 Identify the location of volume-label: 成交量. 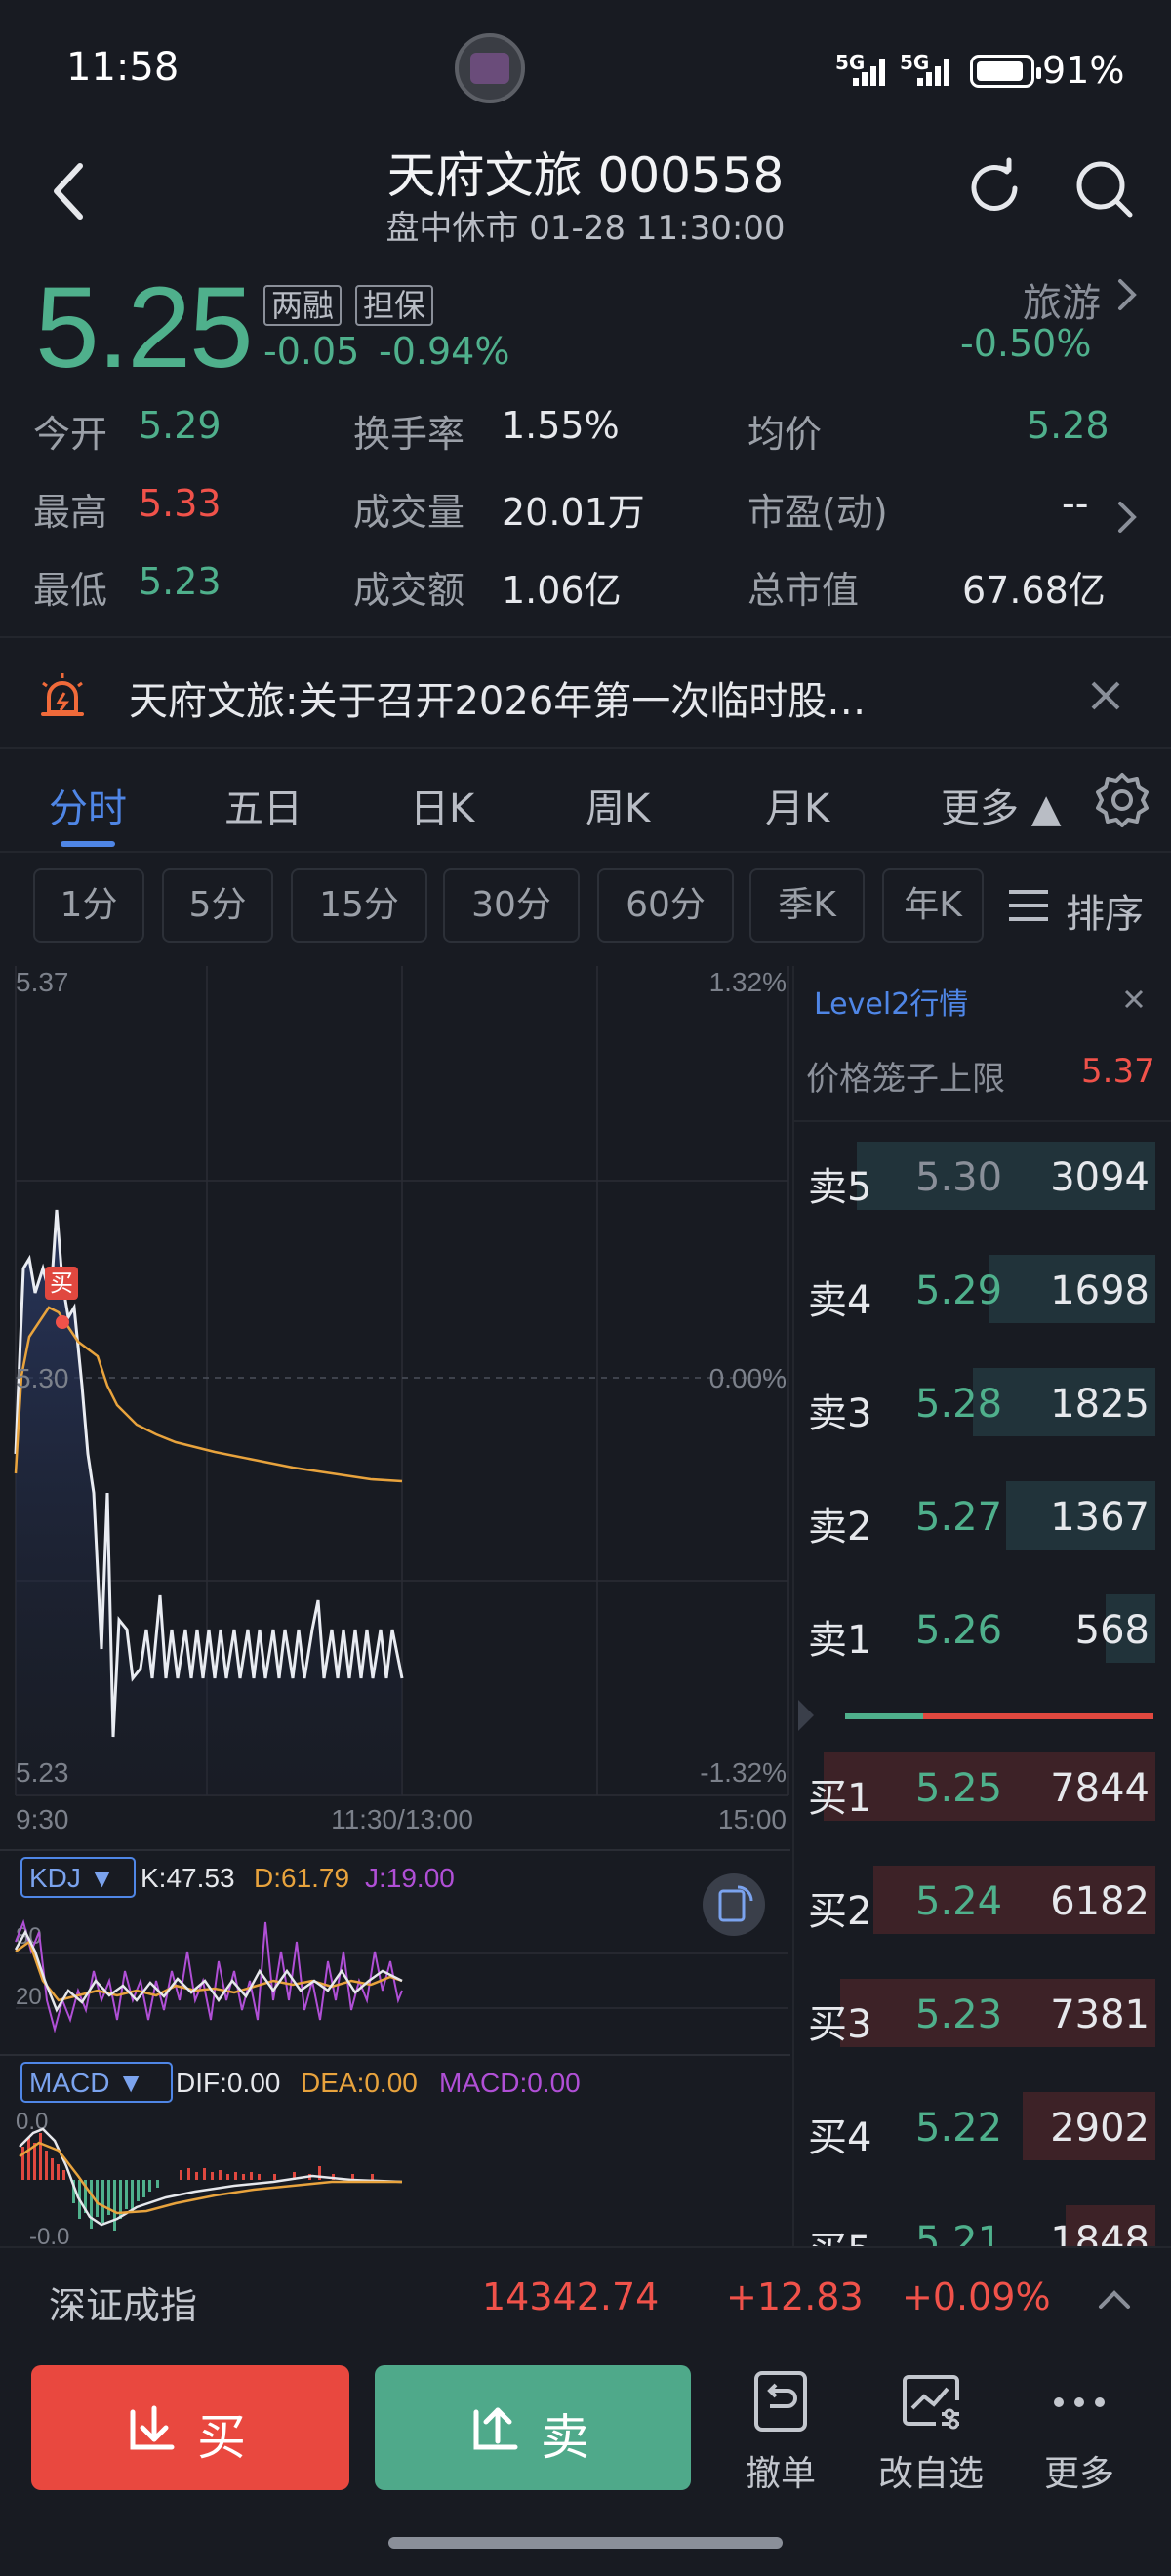
(409, 512).